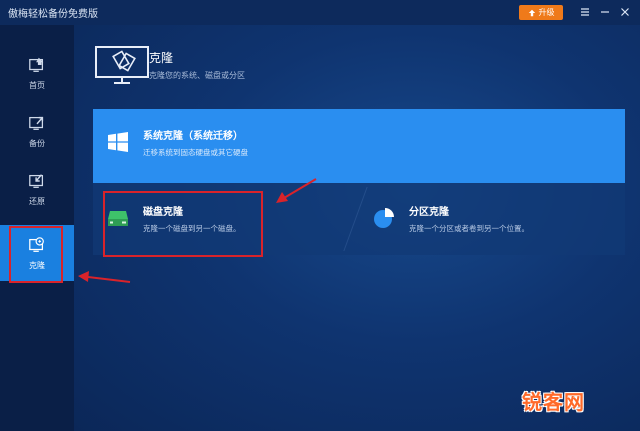  What do you see at coordinates (118, 218) in the screenshot?
I see `disk-icon` at bounding box center [118, 218].